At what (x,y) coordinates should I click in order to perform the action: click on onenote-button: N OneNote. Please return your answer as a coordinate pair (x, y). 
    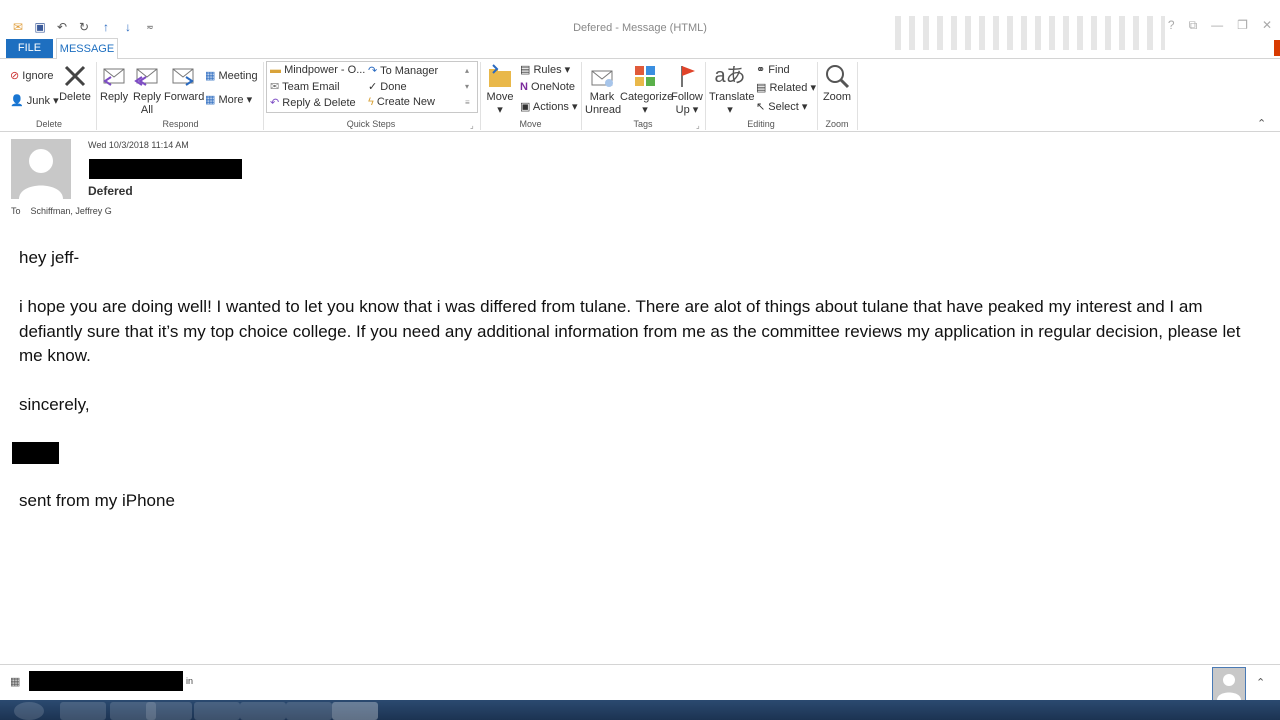
    Looking at the image, I should click on (547, 87).